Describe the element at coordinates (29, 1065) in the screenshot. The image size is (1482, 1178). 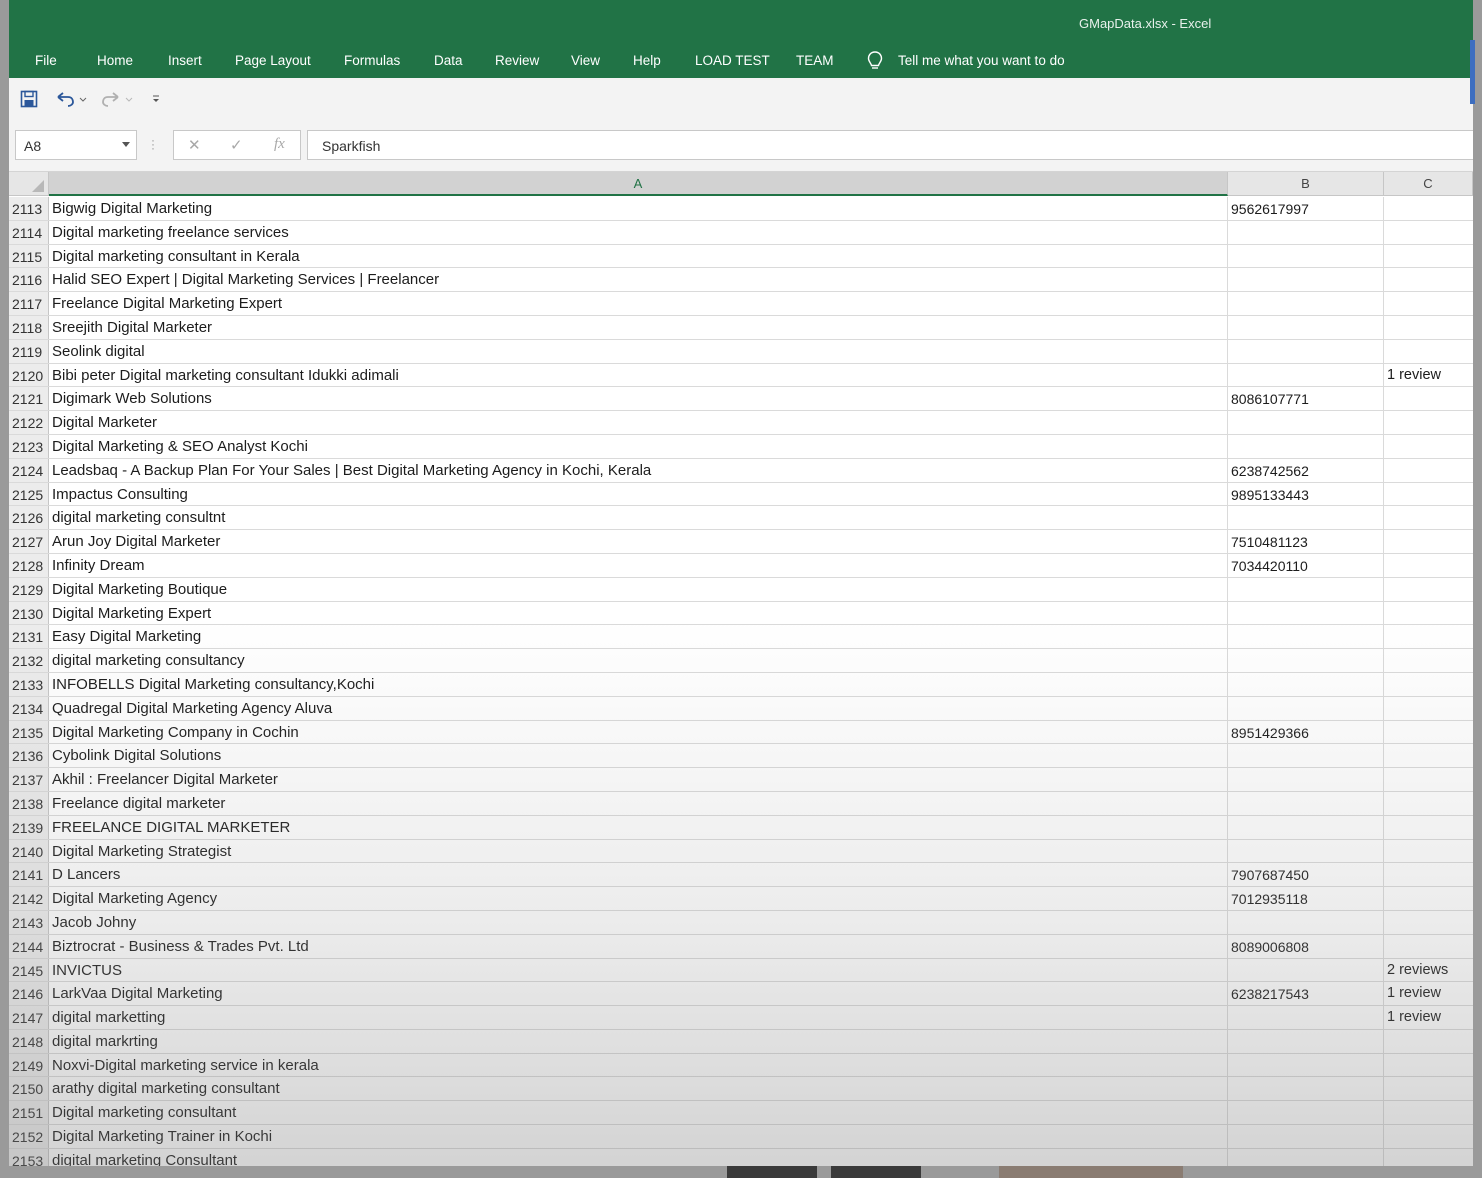
I see `row-header: 2149` at that location.